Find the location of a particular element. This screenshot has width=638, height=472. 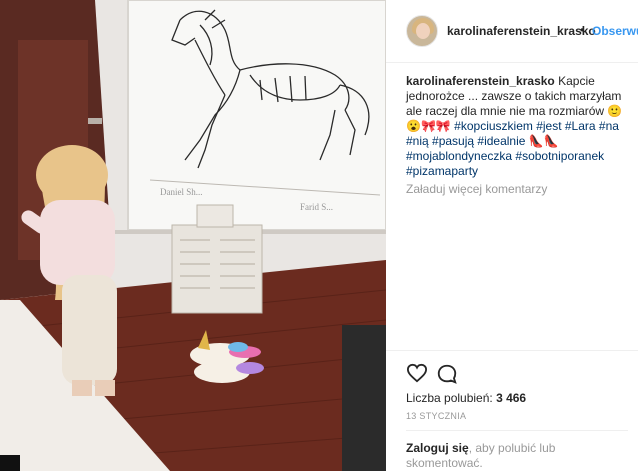

follow-button: Obserwuj is located at coordinates (615, 31).